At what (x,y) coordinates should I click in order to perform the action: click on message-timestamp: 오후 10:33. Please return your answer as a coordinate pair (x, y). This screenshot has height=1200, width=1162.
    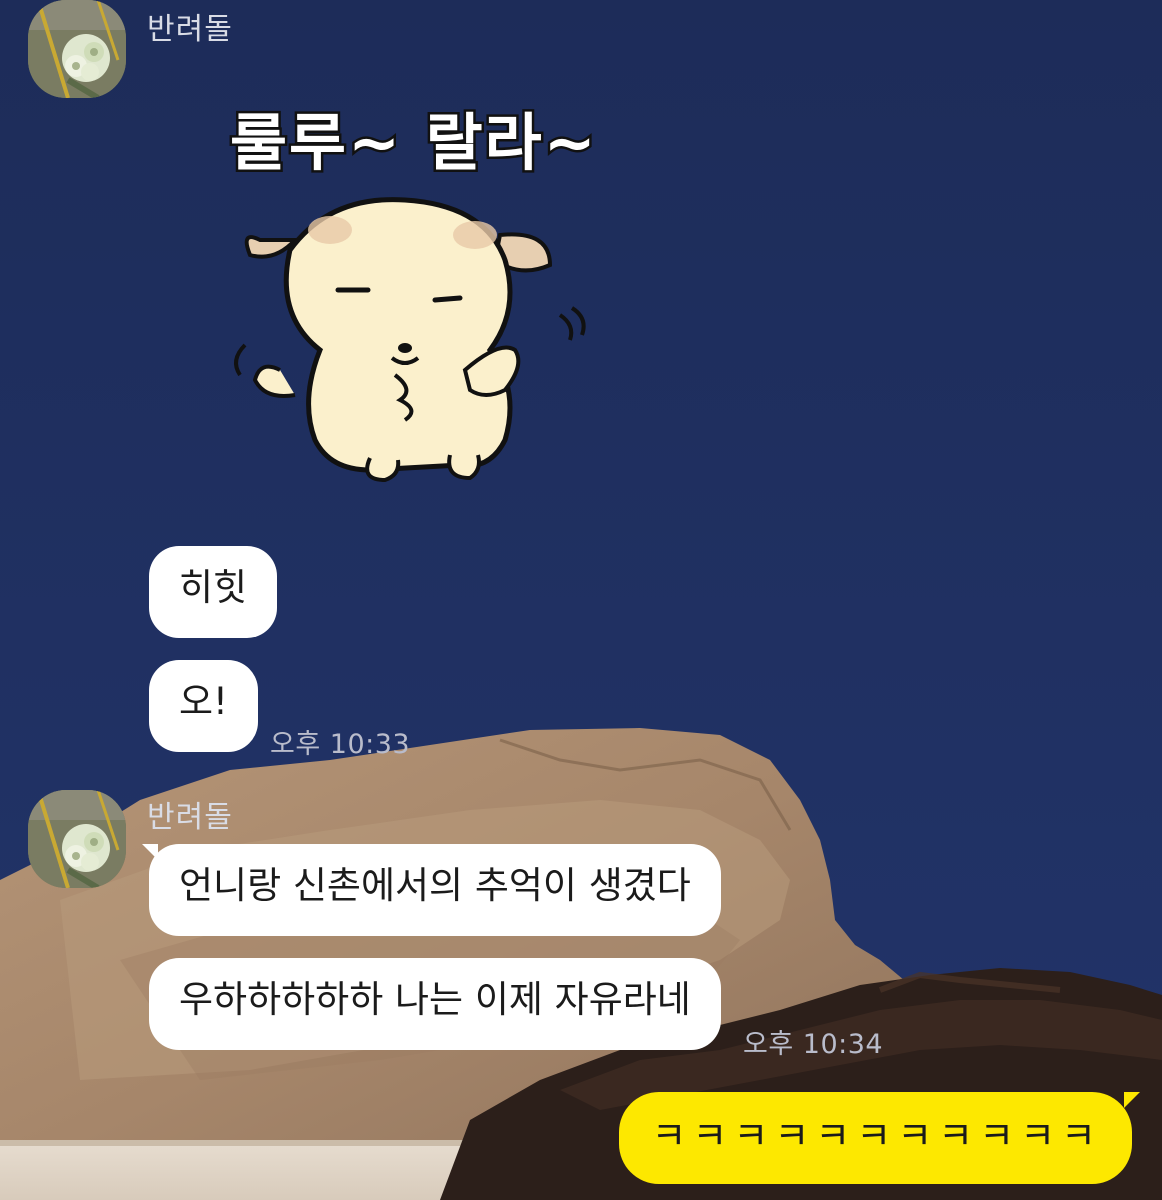
    Looking at the image, I should click on (340, 744).